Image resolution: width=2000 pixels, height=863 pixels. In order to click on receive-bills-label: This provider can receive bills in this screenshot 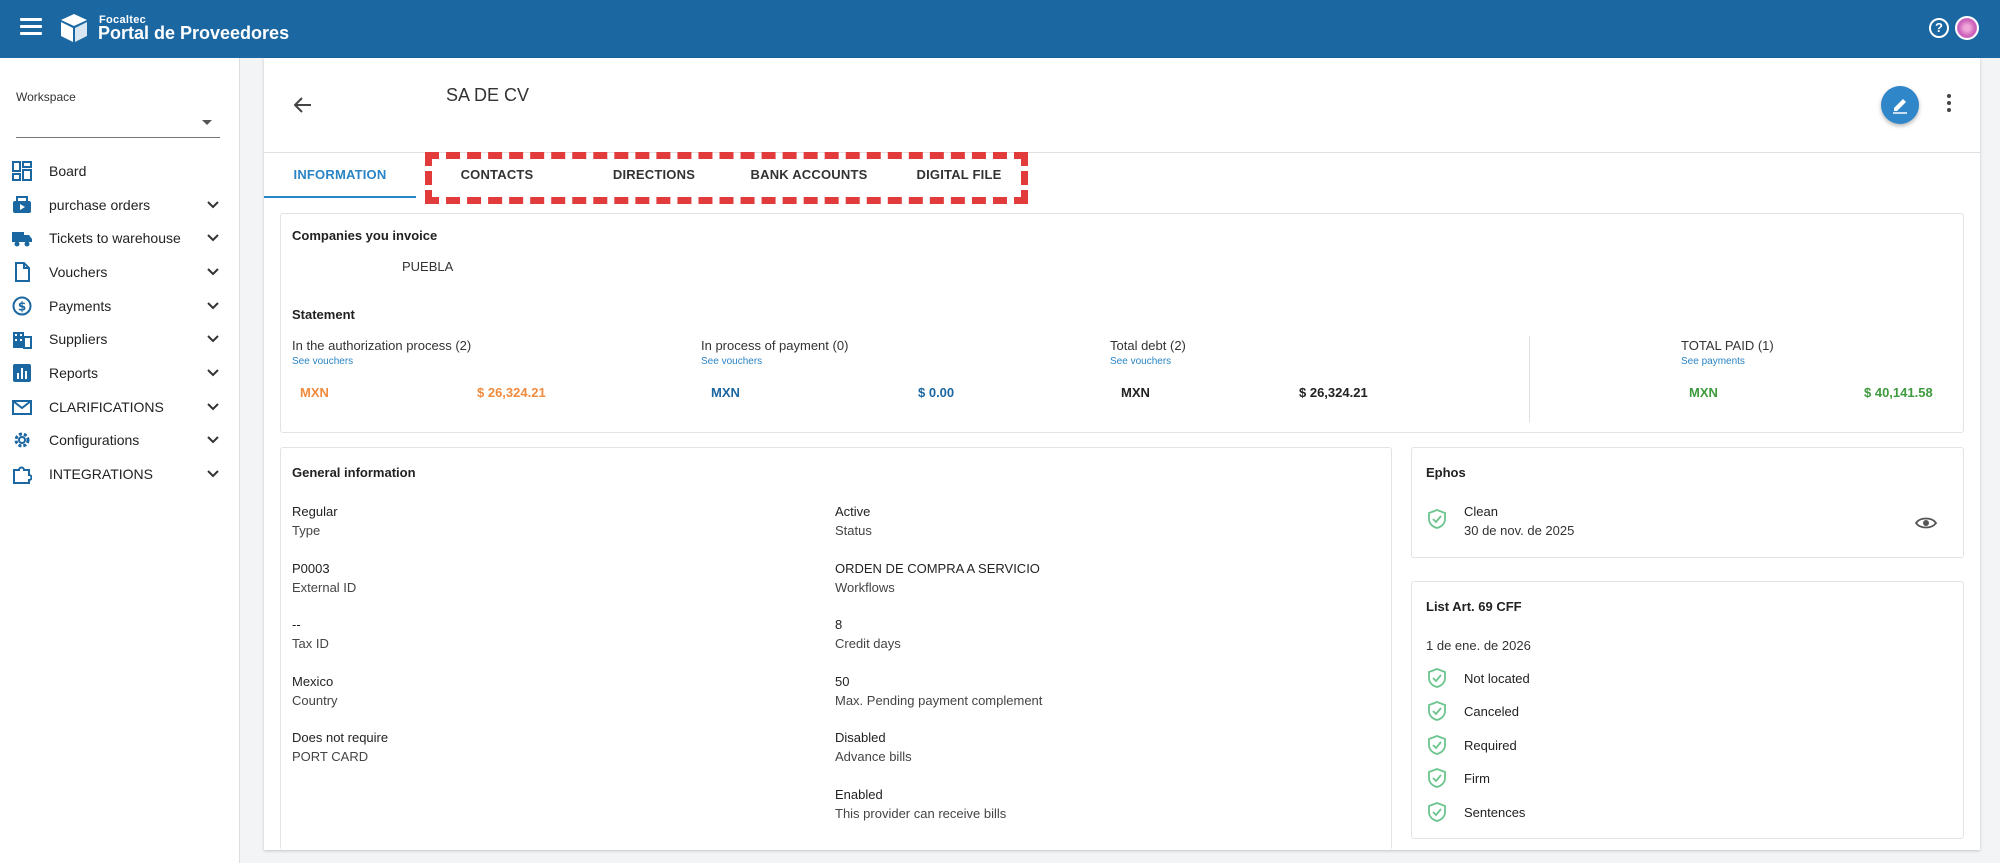, I will do `click(921, 813)`.